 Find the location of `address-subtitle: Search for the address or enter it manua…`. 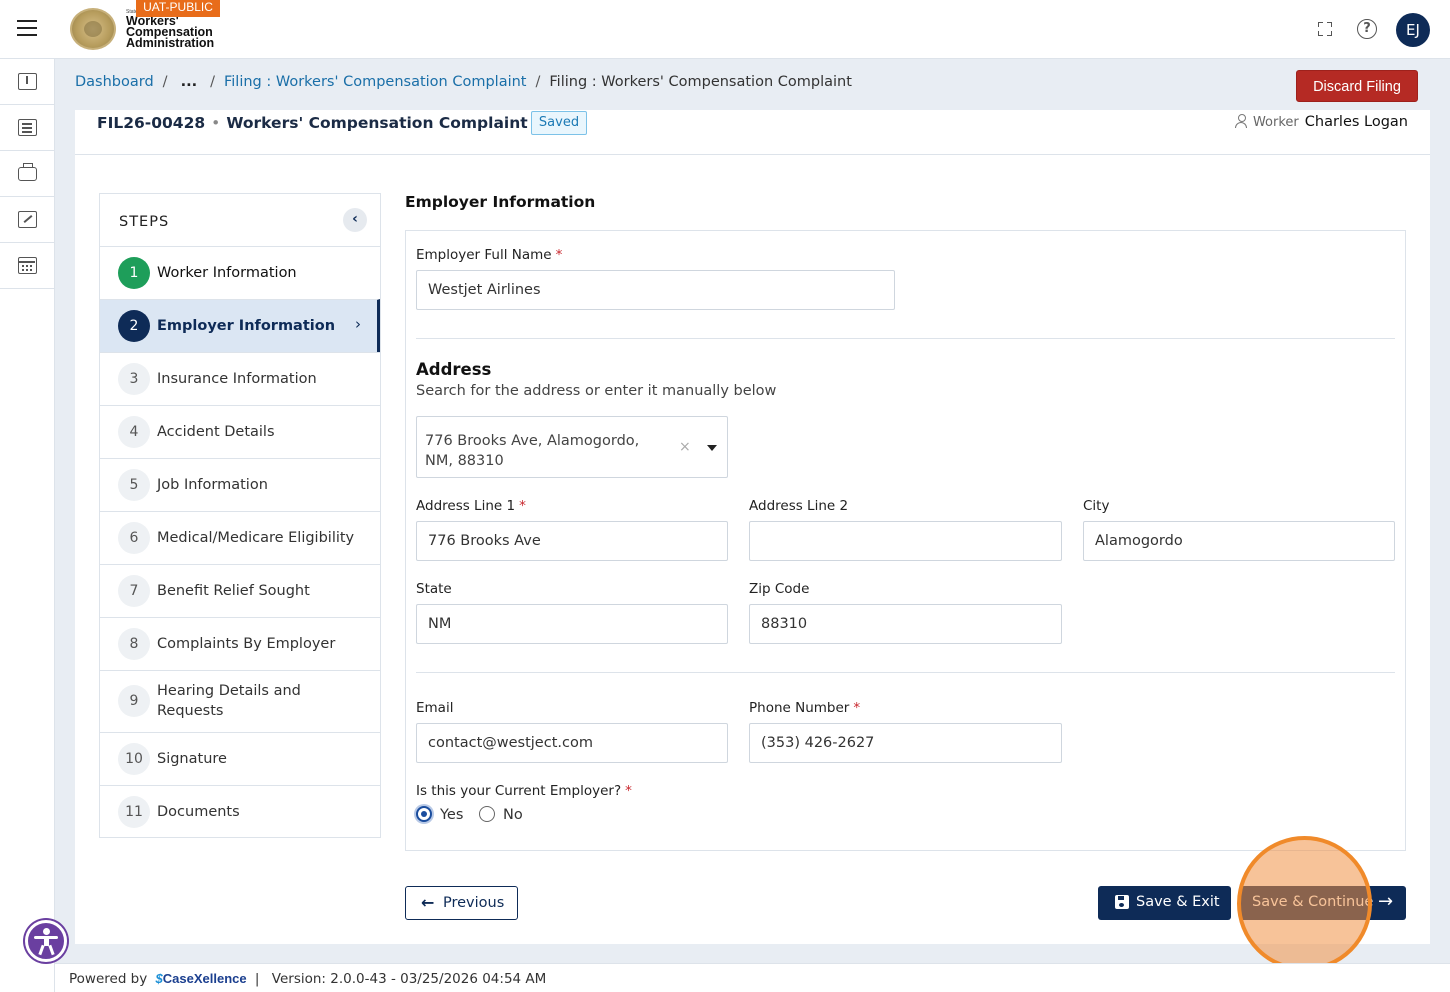

address-subtitle: Search for the address or enter it manua… is located at coordinates (596, 391).